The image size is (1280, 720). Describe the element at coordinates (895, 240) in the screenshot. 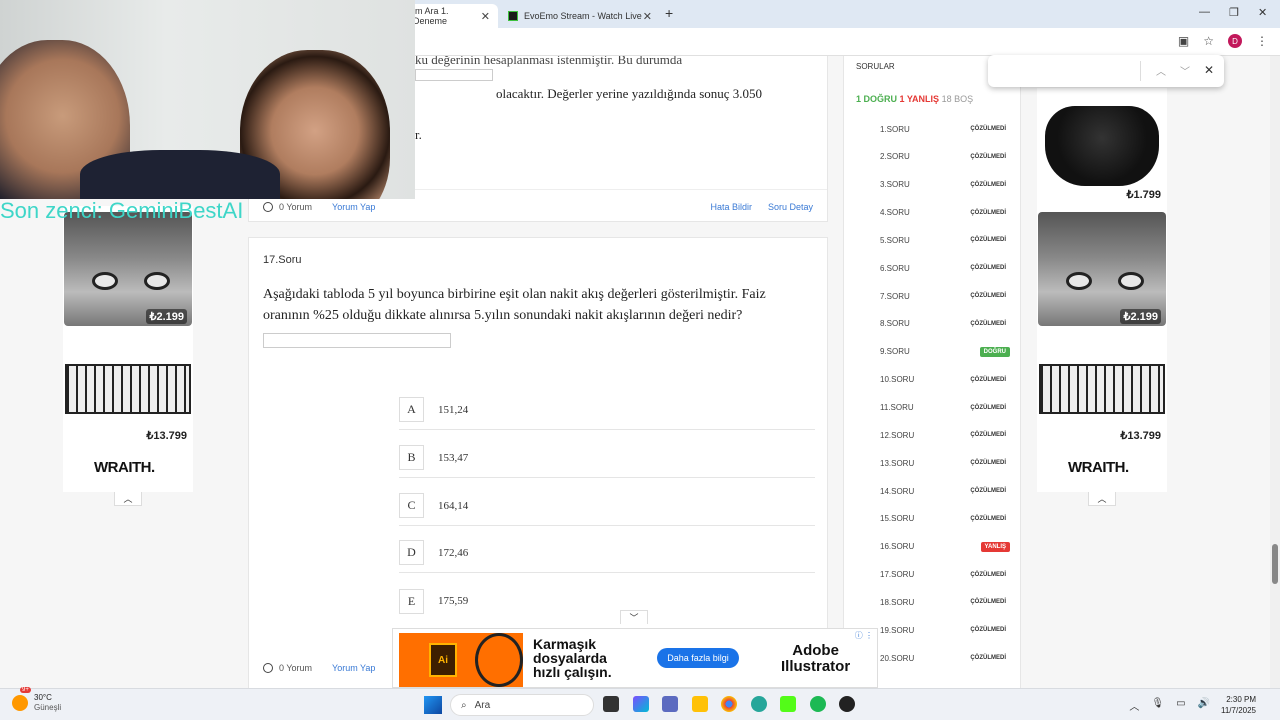

I see `question-label: 5.SORU` at that location.